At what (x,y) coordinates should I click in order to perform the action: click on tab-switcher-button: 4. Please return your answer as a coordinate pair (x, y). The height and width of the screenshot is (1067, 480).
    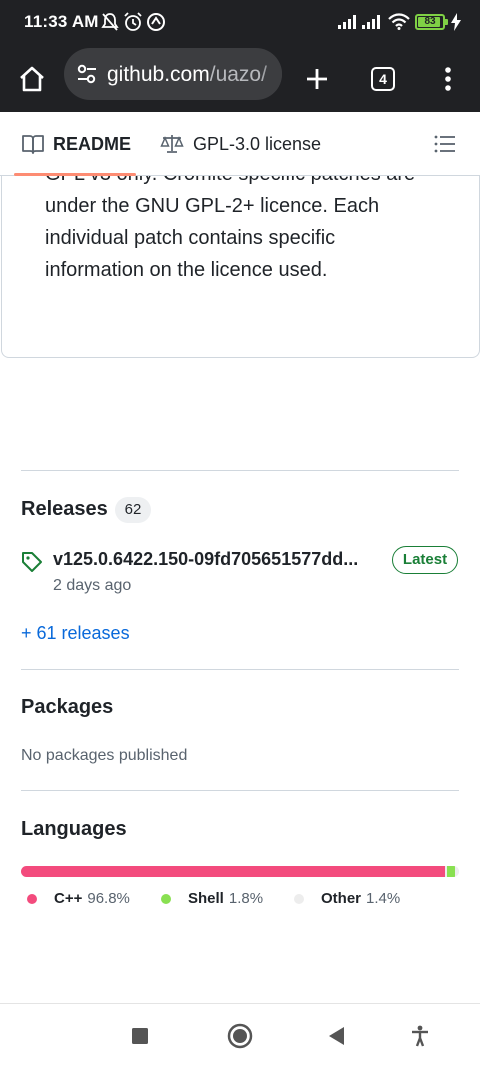
    Looking at the image, I should click on (383, 79).